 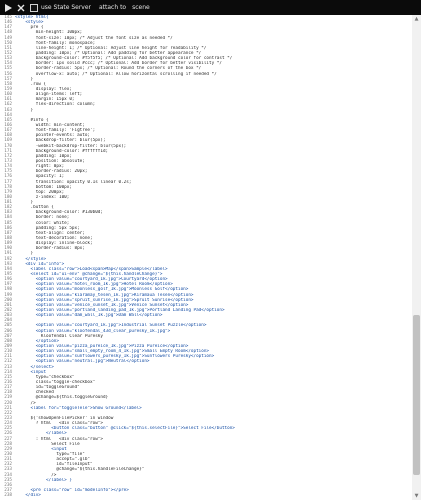 What do you see at coordinates (212, 495) in the screenshot?
I see `code-line: </div>` at bounding box center [212, 495].